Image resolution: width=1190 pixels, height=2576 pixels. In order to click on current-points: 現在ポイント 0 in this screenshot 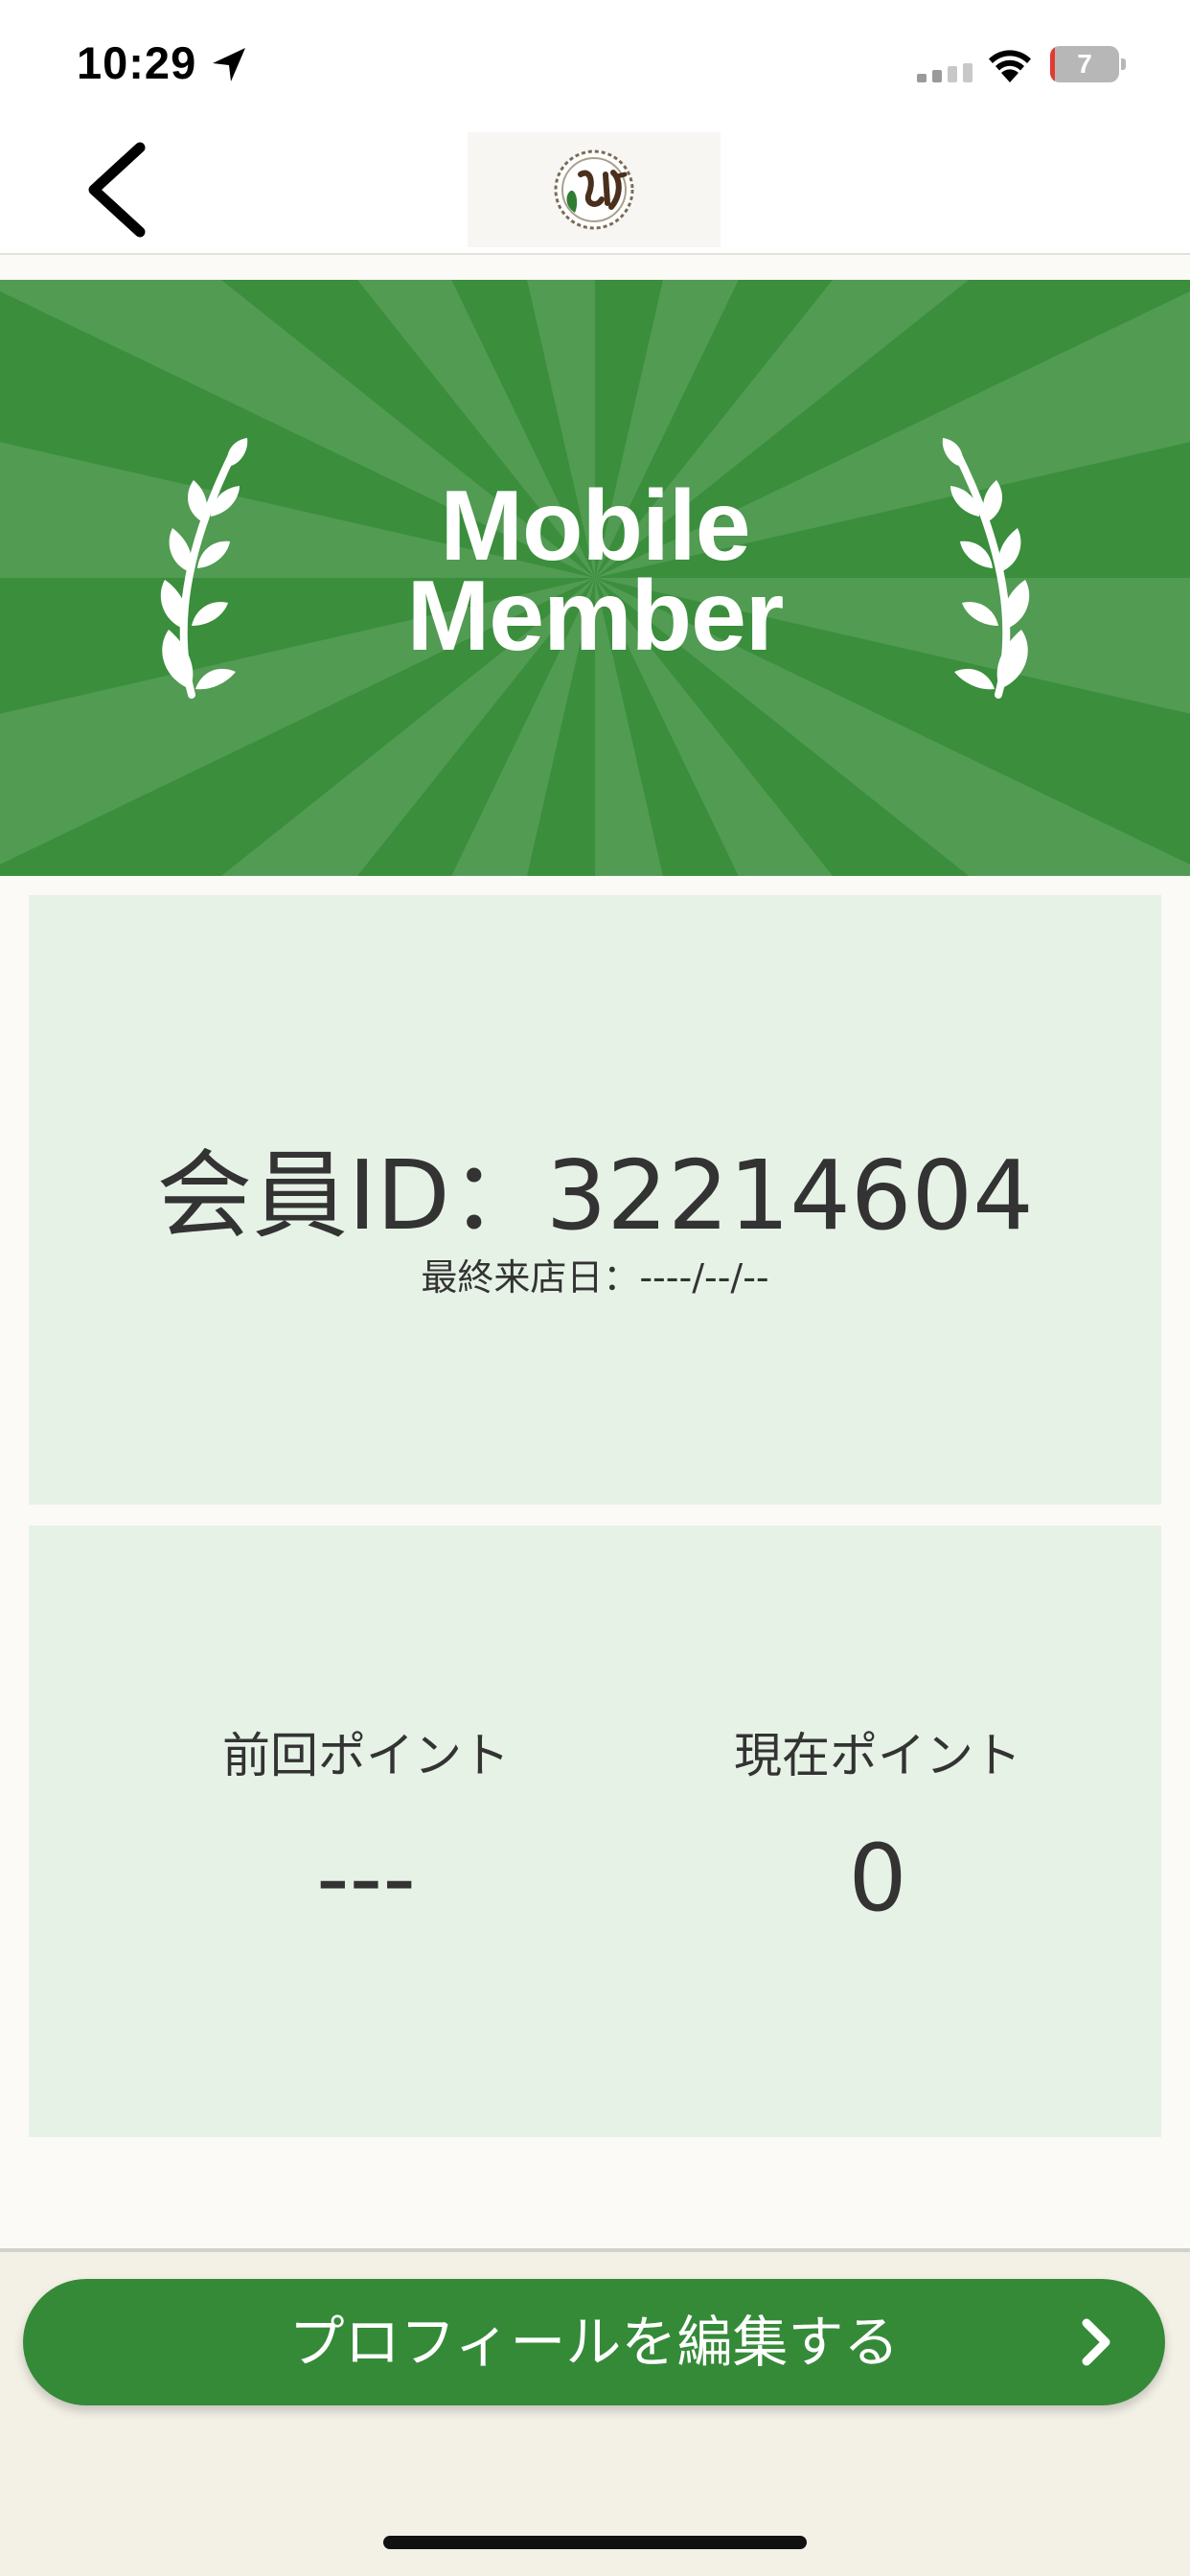, I will do `click(878, 1824)`.